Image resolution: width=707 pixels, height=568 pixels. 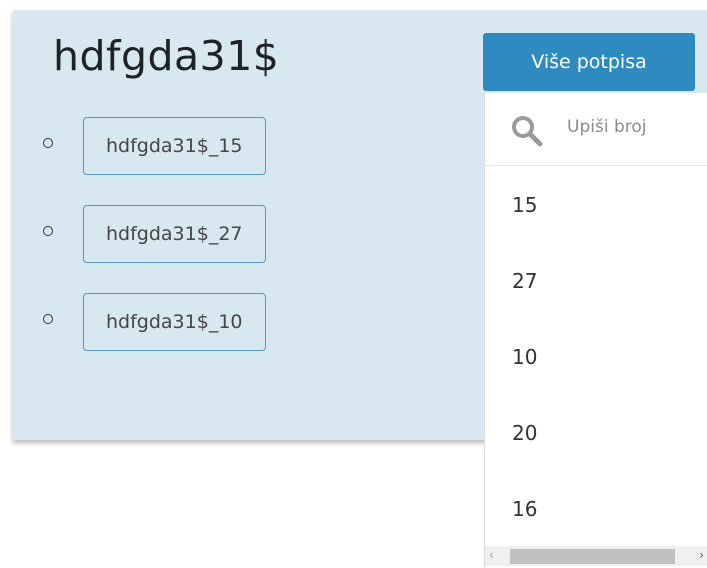 What do you see at coordinates (524, 433) in the screenshot?
I see `dropdown-option: 20` at bounding box center [524, 433].